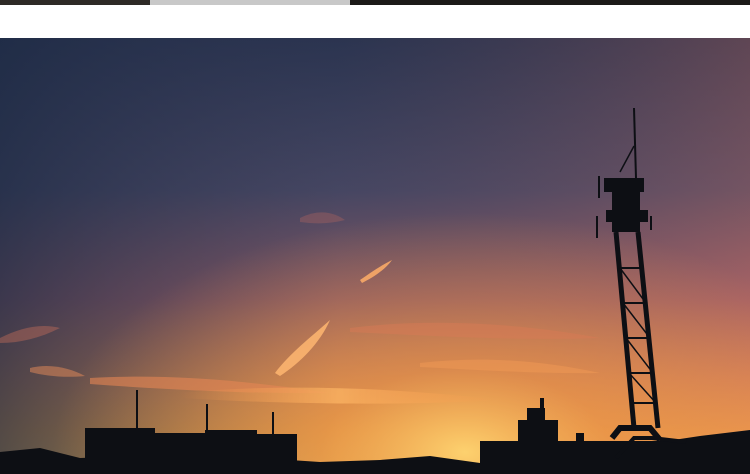 Image resolution: width=750 pixels, height=474 pixels. What do you see at coordinates (627, 216) in the screenshot?
I see `tower-platform-mid` at bounding box center [627, 216].